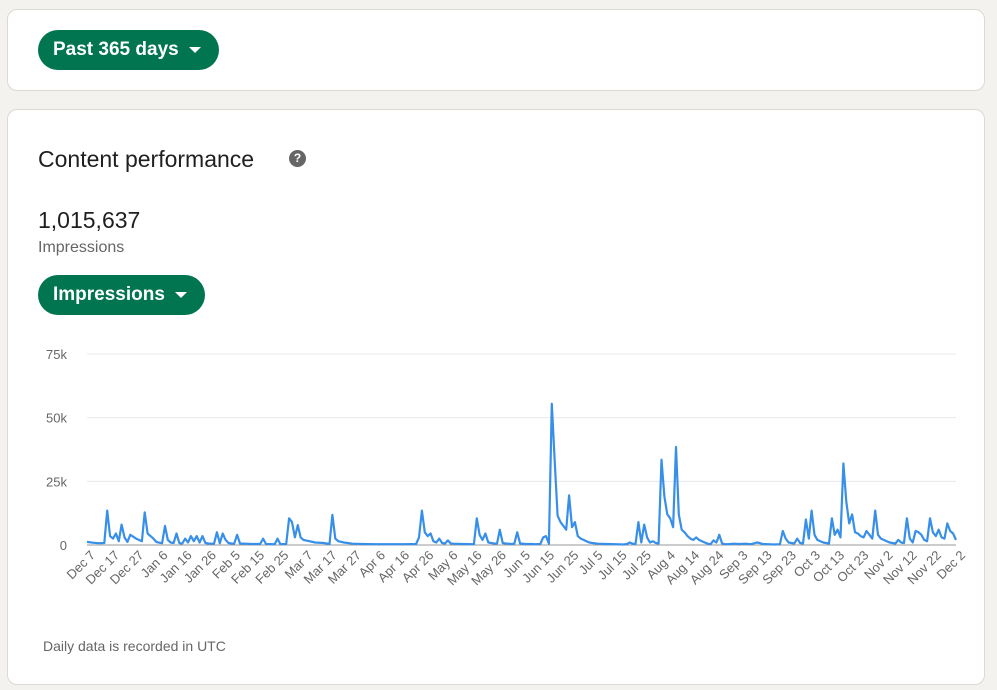  I want to click on y-tick-label: 75k, so click(56, 354).